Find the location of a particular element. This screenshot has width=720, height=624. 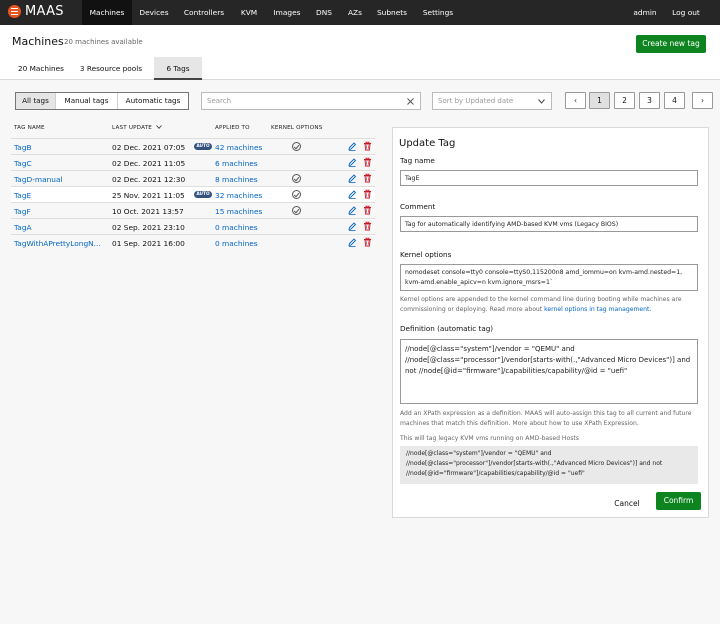

header-applied-to: APPLIED TO is located at coordinates (232, 128).